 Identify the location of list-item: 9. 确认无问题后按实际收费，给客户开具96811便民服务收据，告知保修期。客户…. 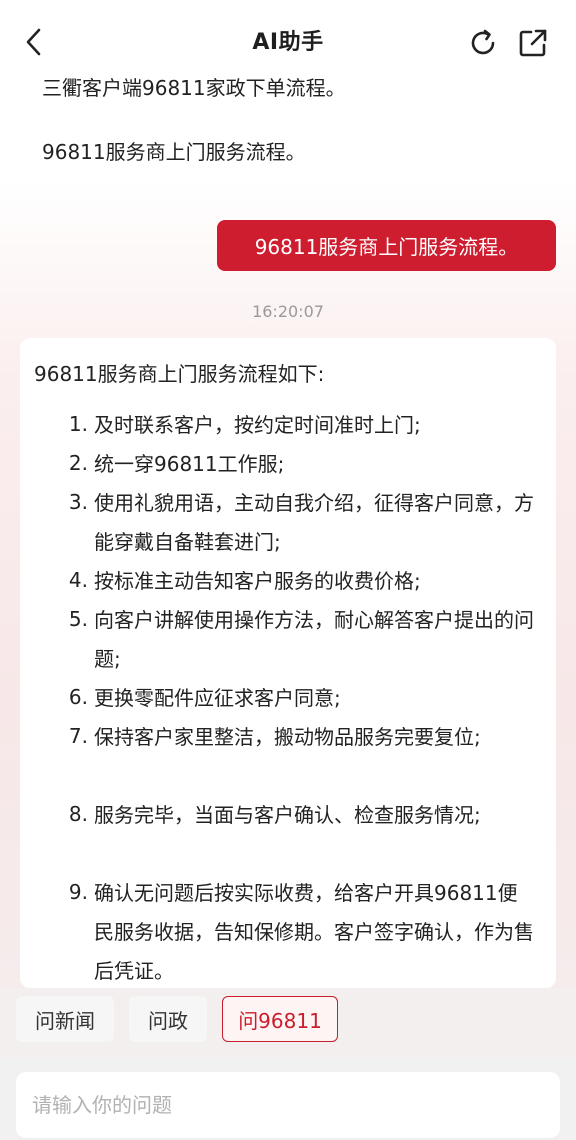
(288, 934).